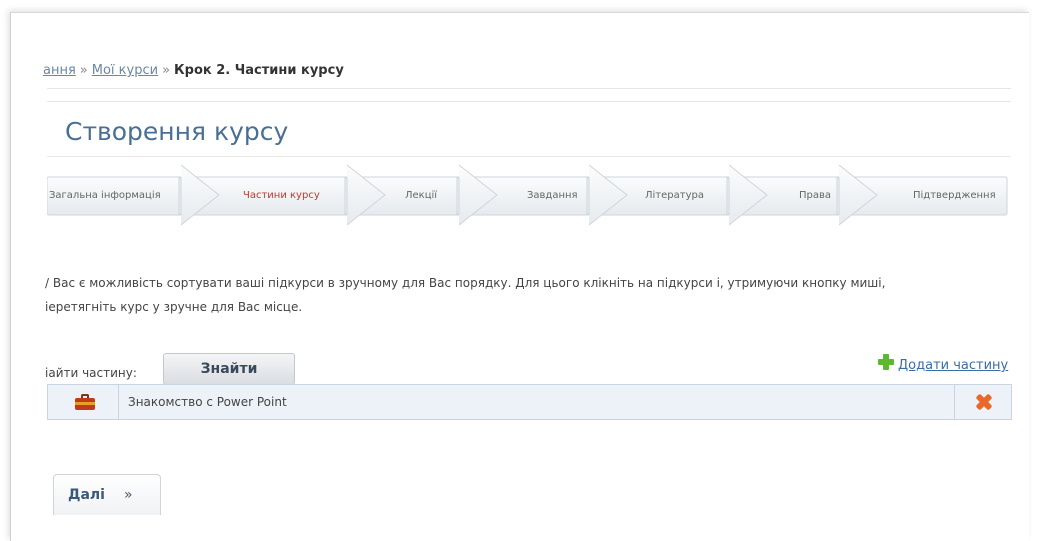  What do you see at coordinates (207, 402) in the screenshot?
I see `part-name: Знакомство с Power Point` at bounding box center [207, 402].